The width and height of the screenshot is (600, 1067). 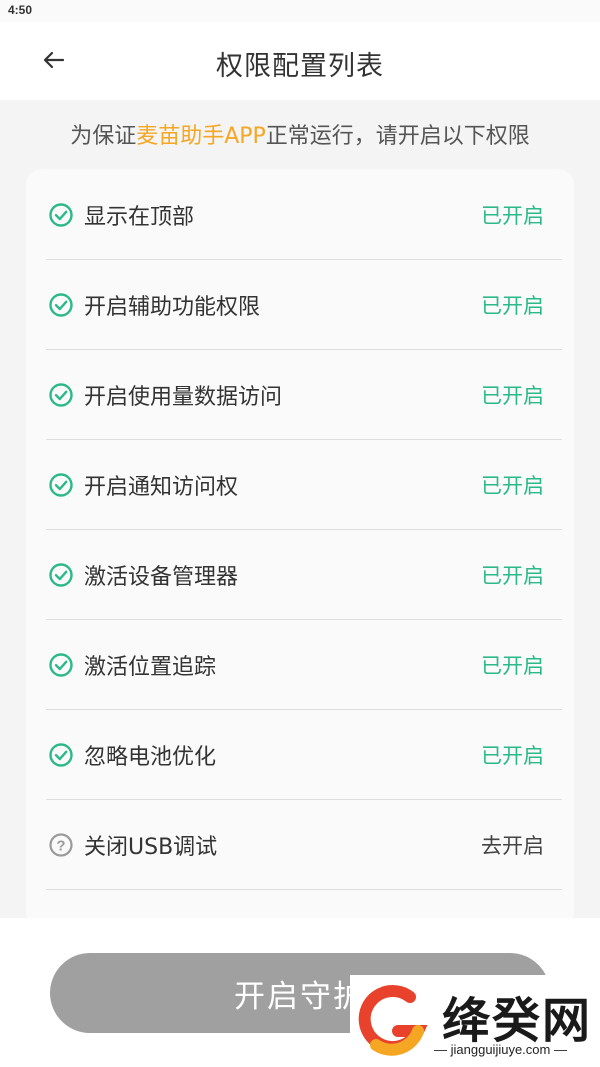 What do you see at coordinates (103, 136) in the screenshot?
I see `hint-prefix: 为保证` at bounding box center [103, 136].